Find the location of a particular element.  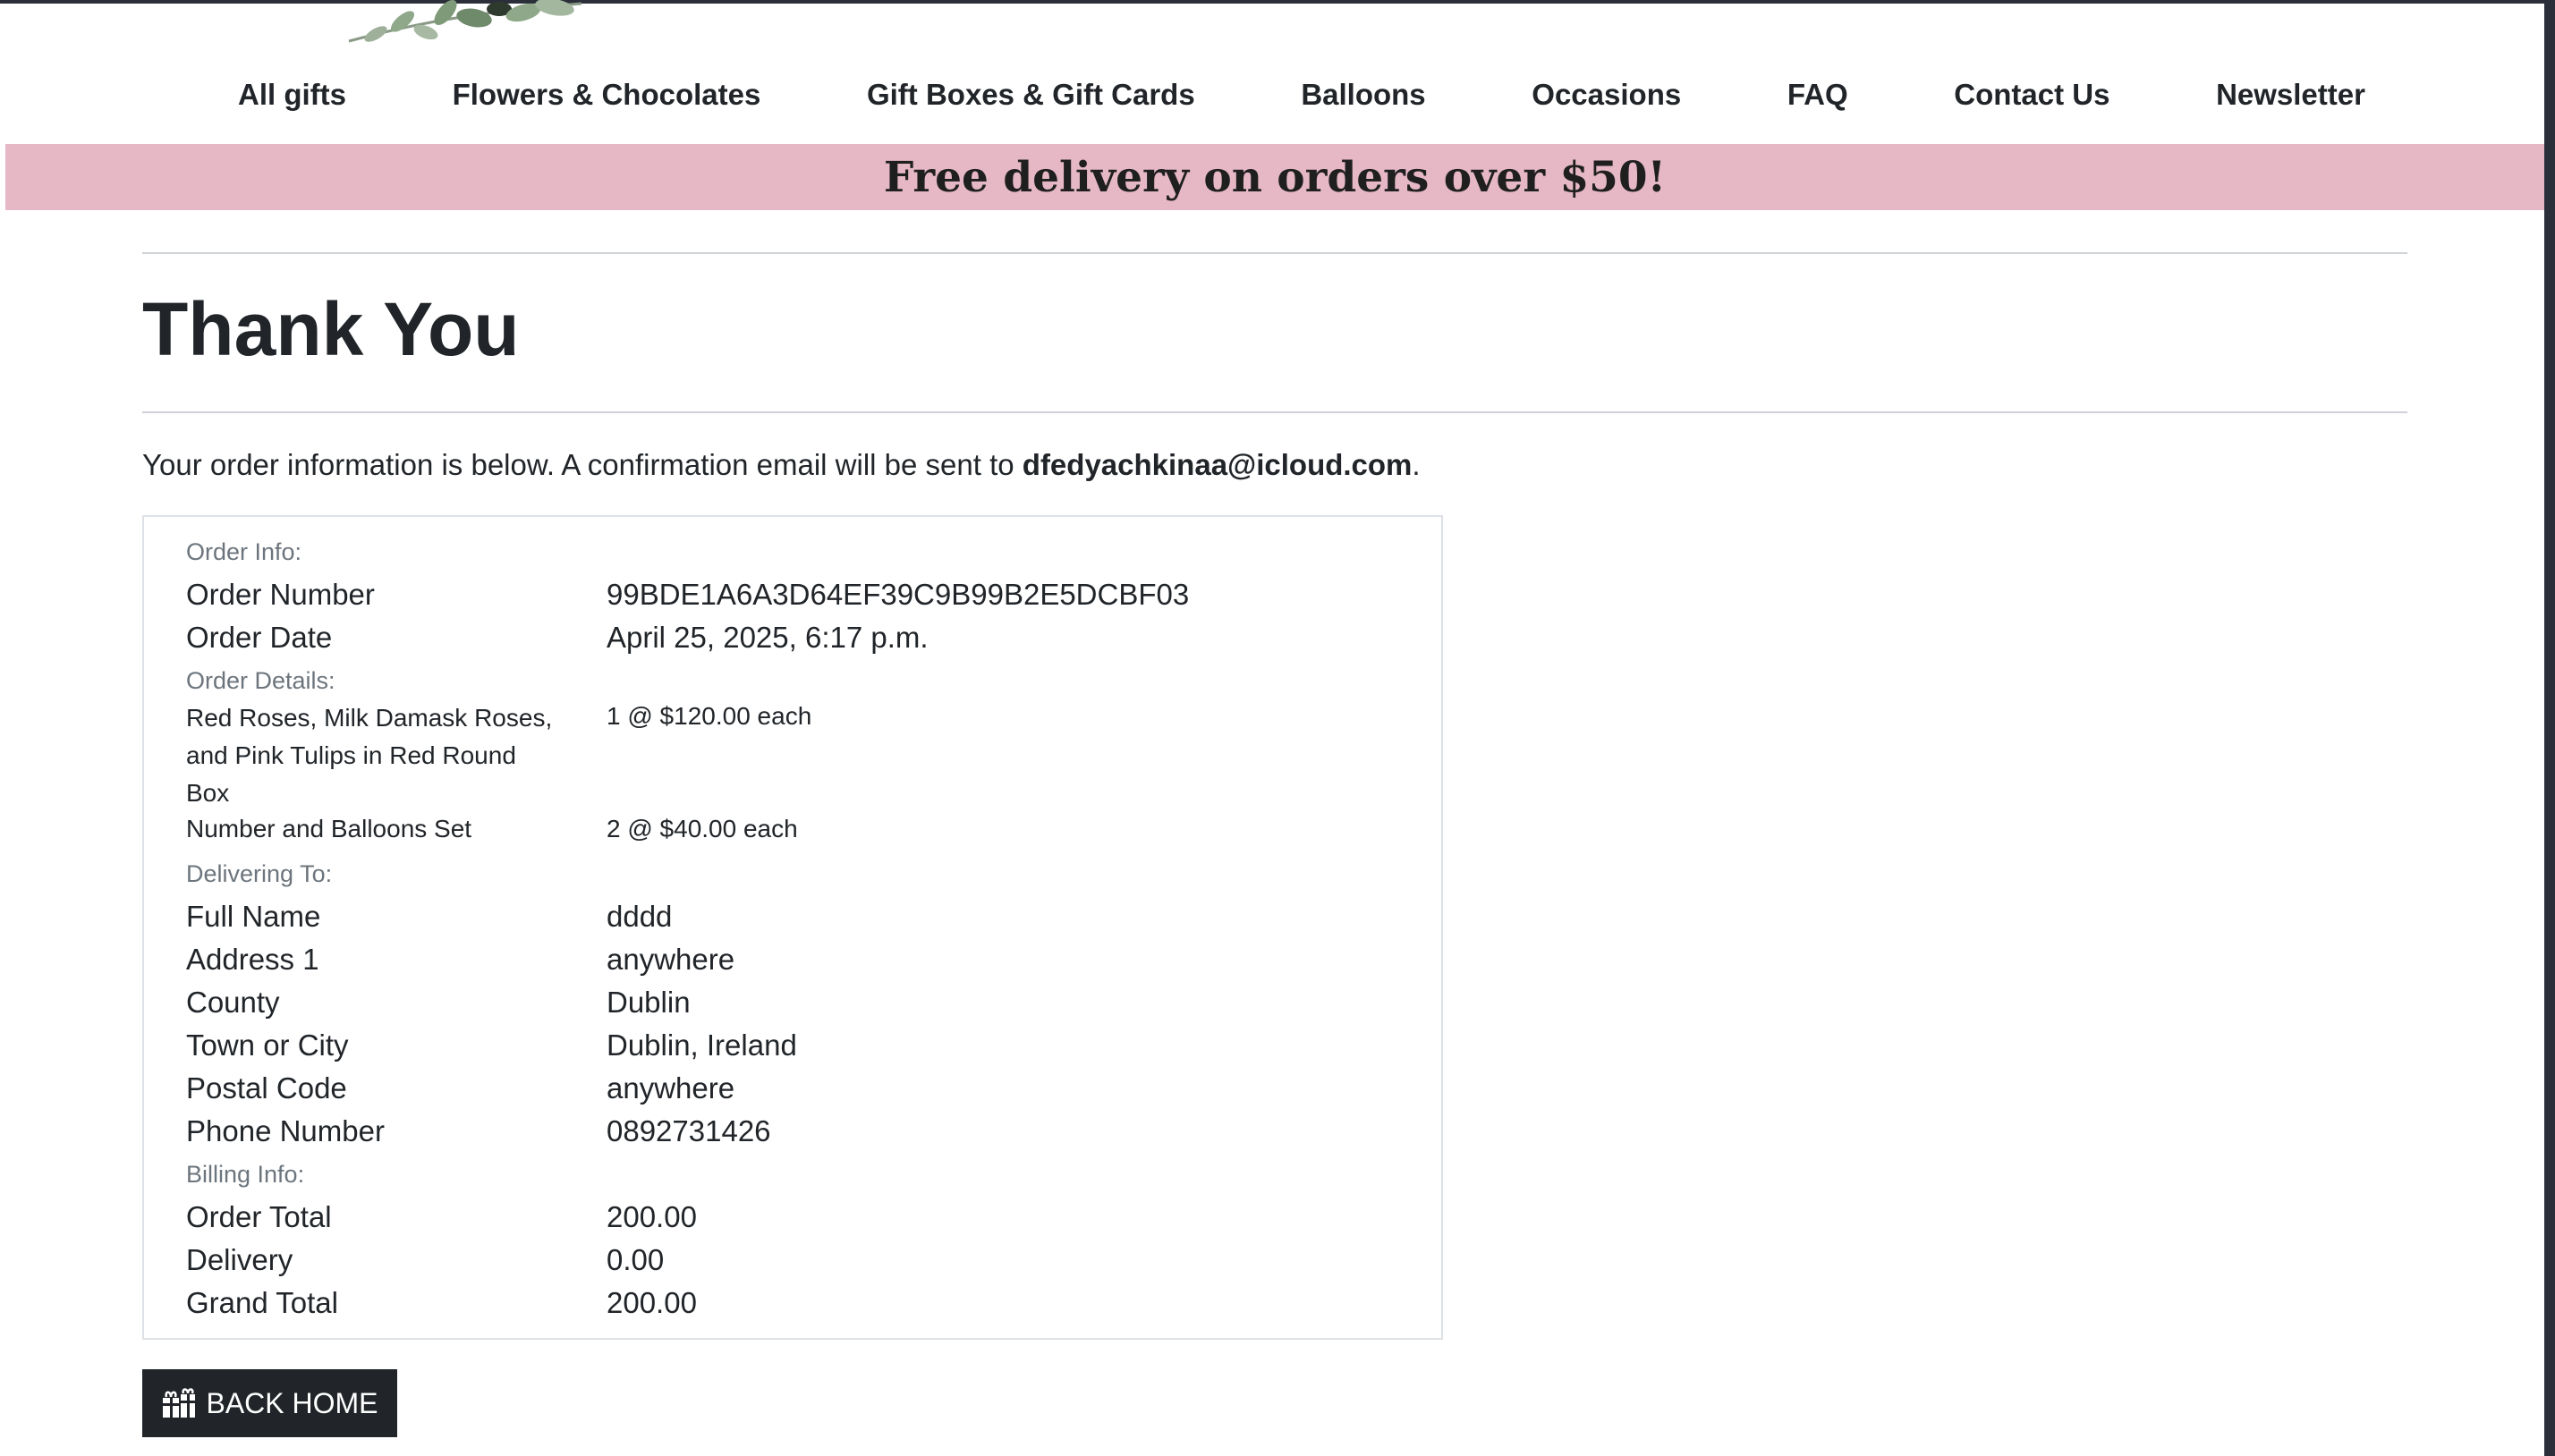

section-heading: Order Info: is located at coordinates (244, 551).